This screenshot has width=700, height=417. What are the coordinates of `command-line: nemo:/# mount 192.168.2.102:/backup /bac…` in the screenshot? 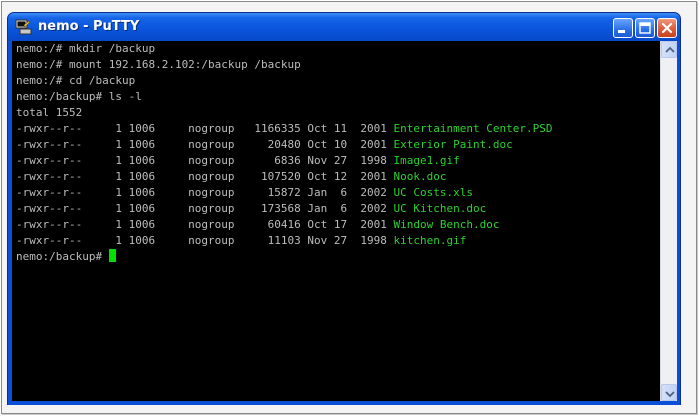 It's located at (158, 64).